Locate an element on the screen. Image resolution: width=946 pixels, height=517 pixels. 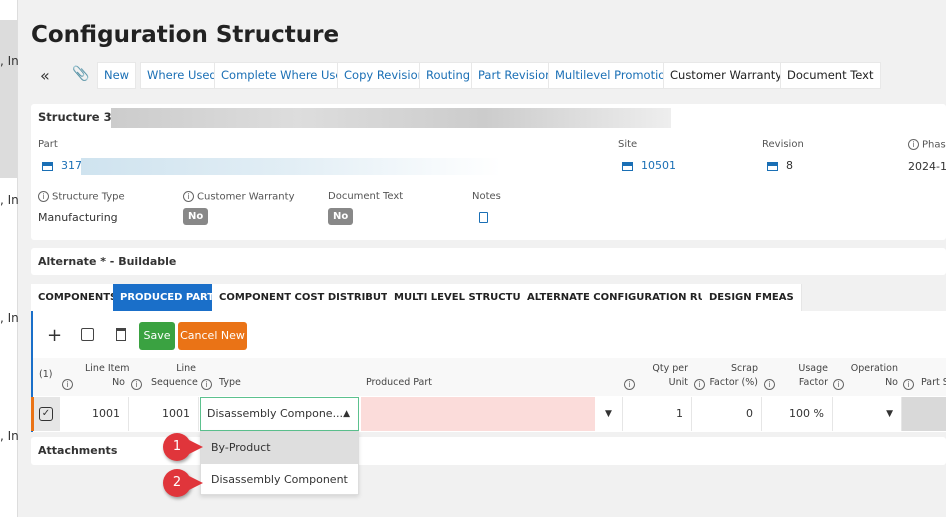
routing-button: Routing is located at coordinates (448, 75).